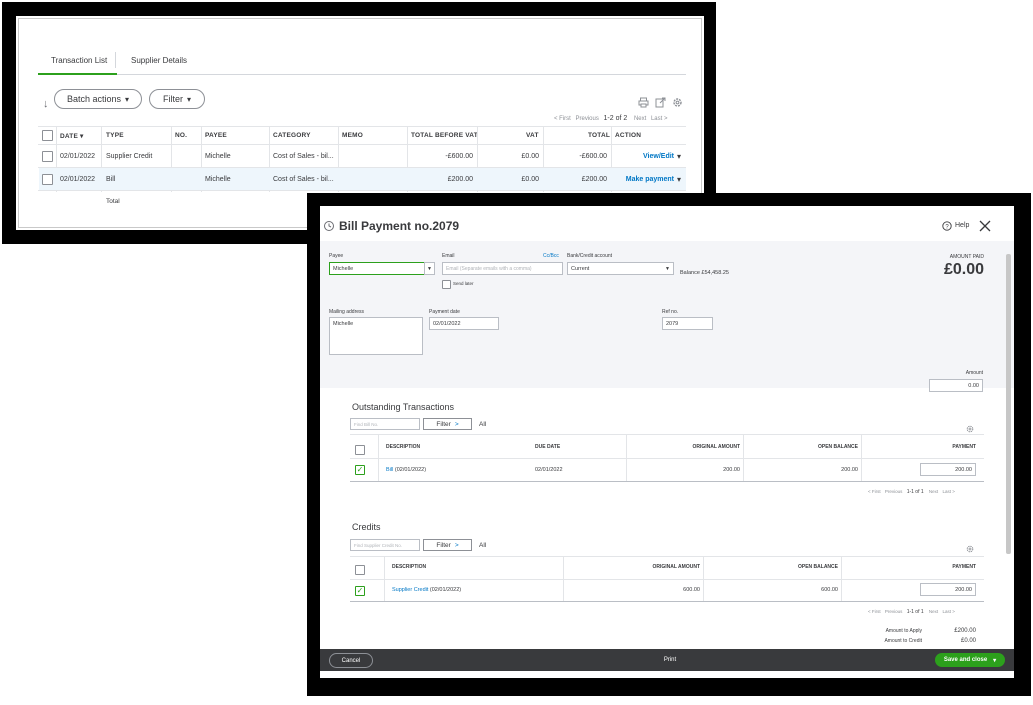  I want to click on cancel-button: Cancel, so click(351, 660).